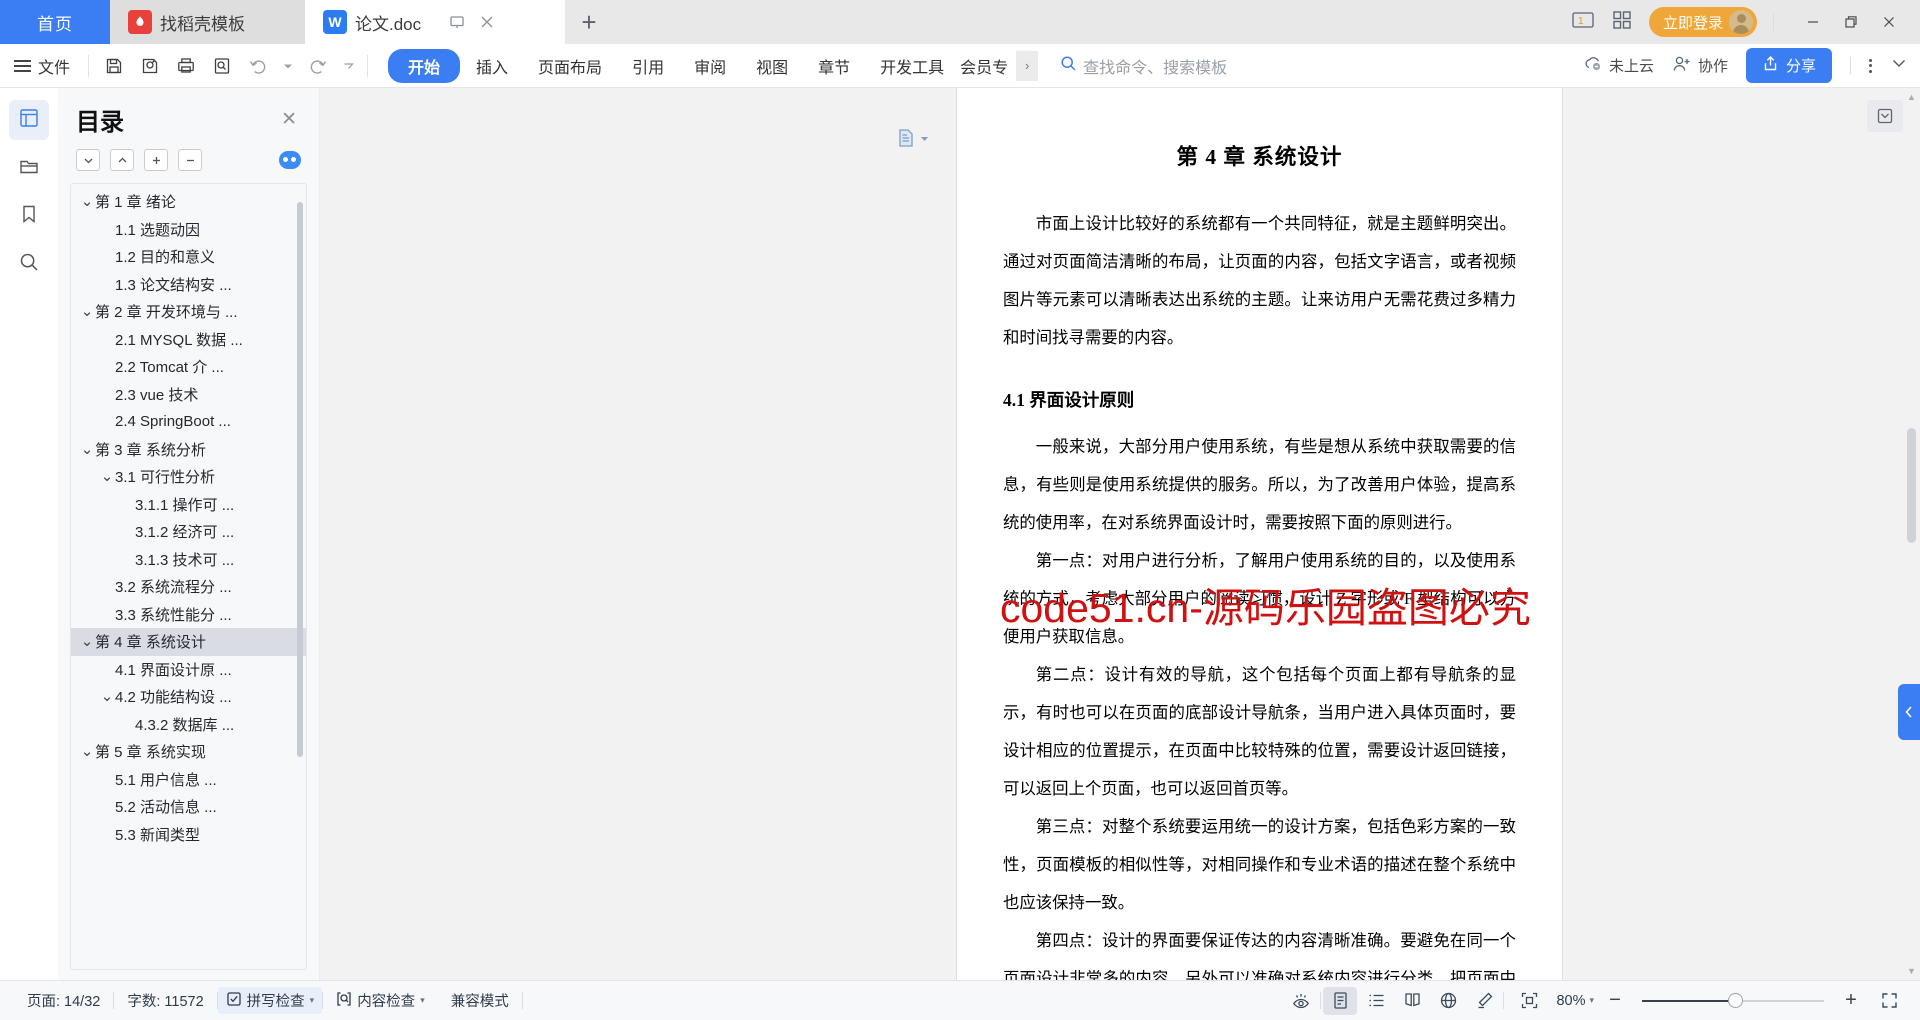  What do you see at coordinates (987, 66) in the screenshot?
I see `tab-member-zone: 会员专` at bounding box center [987, 66].